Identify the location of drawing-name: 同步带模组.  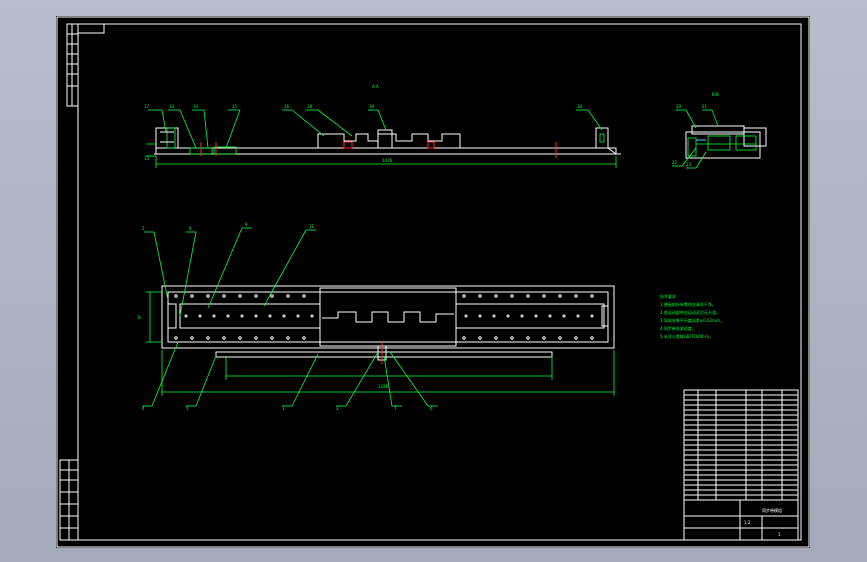
(772, 510).